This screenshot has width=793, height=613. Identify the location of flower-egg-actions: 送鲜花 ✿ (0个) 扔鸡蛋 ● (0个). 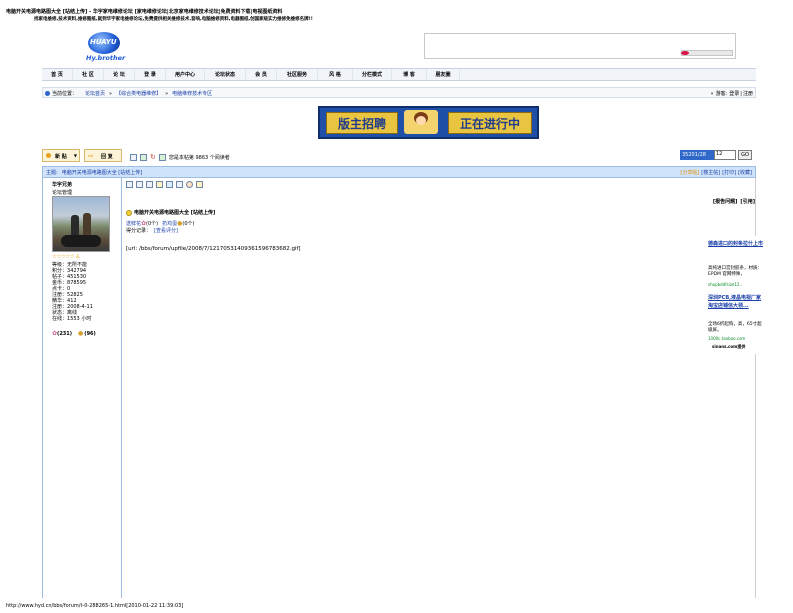
(160, 223).